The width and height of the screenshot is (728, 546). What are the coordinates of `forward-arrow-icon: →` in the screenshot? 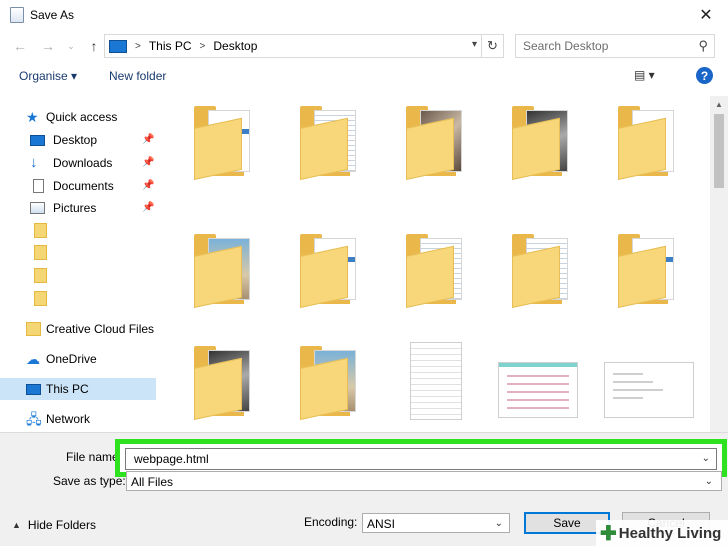 It's located at (48, 46).